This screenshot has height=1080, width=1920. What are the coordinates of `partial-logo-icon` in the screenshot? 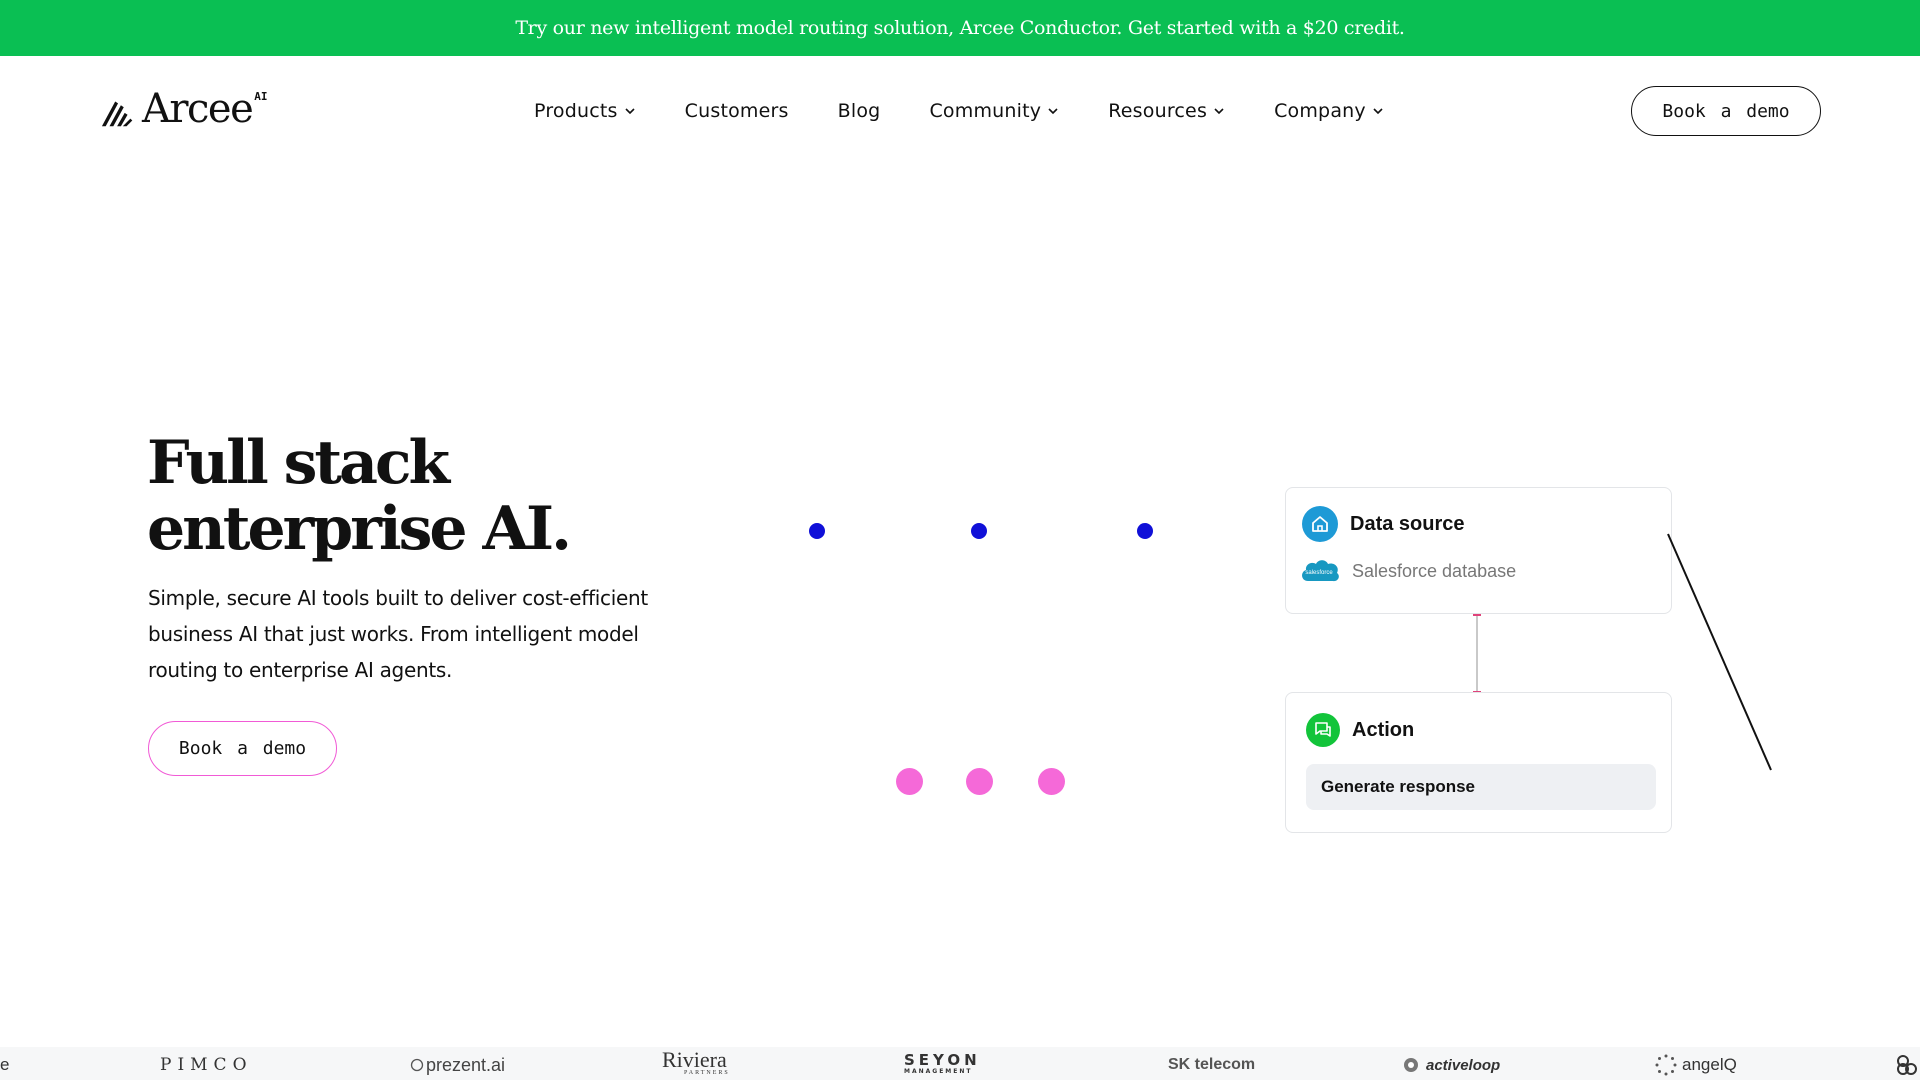 It's located at (1907, 1065).